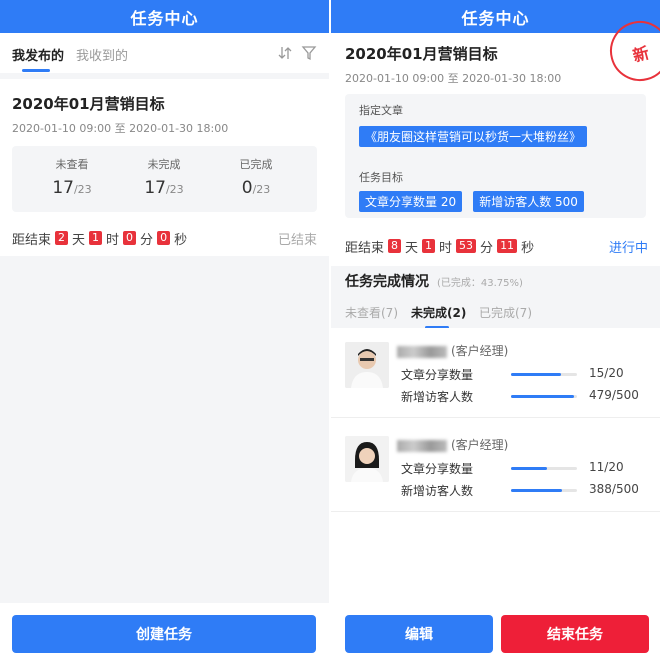 The image size is (660, 663). I want to click on tab-unviewed: 未查看(7), so click(371, 312).